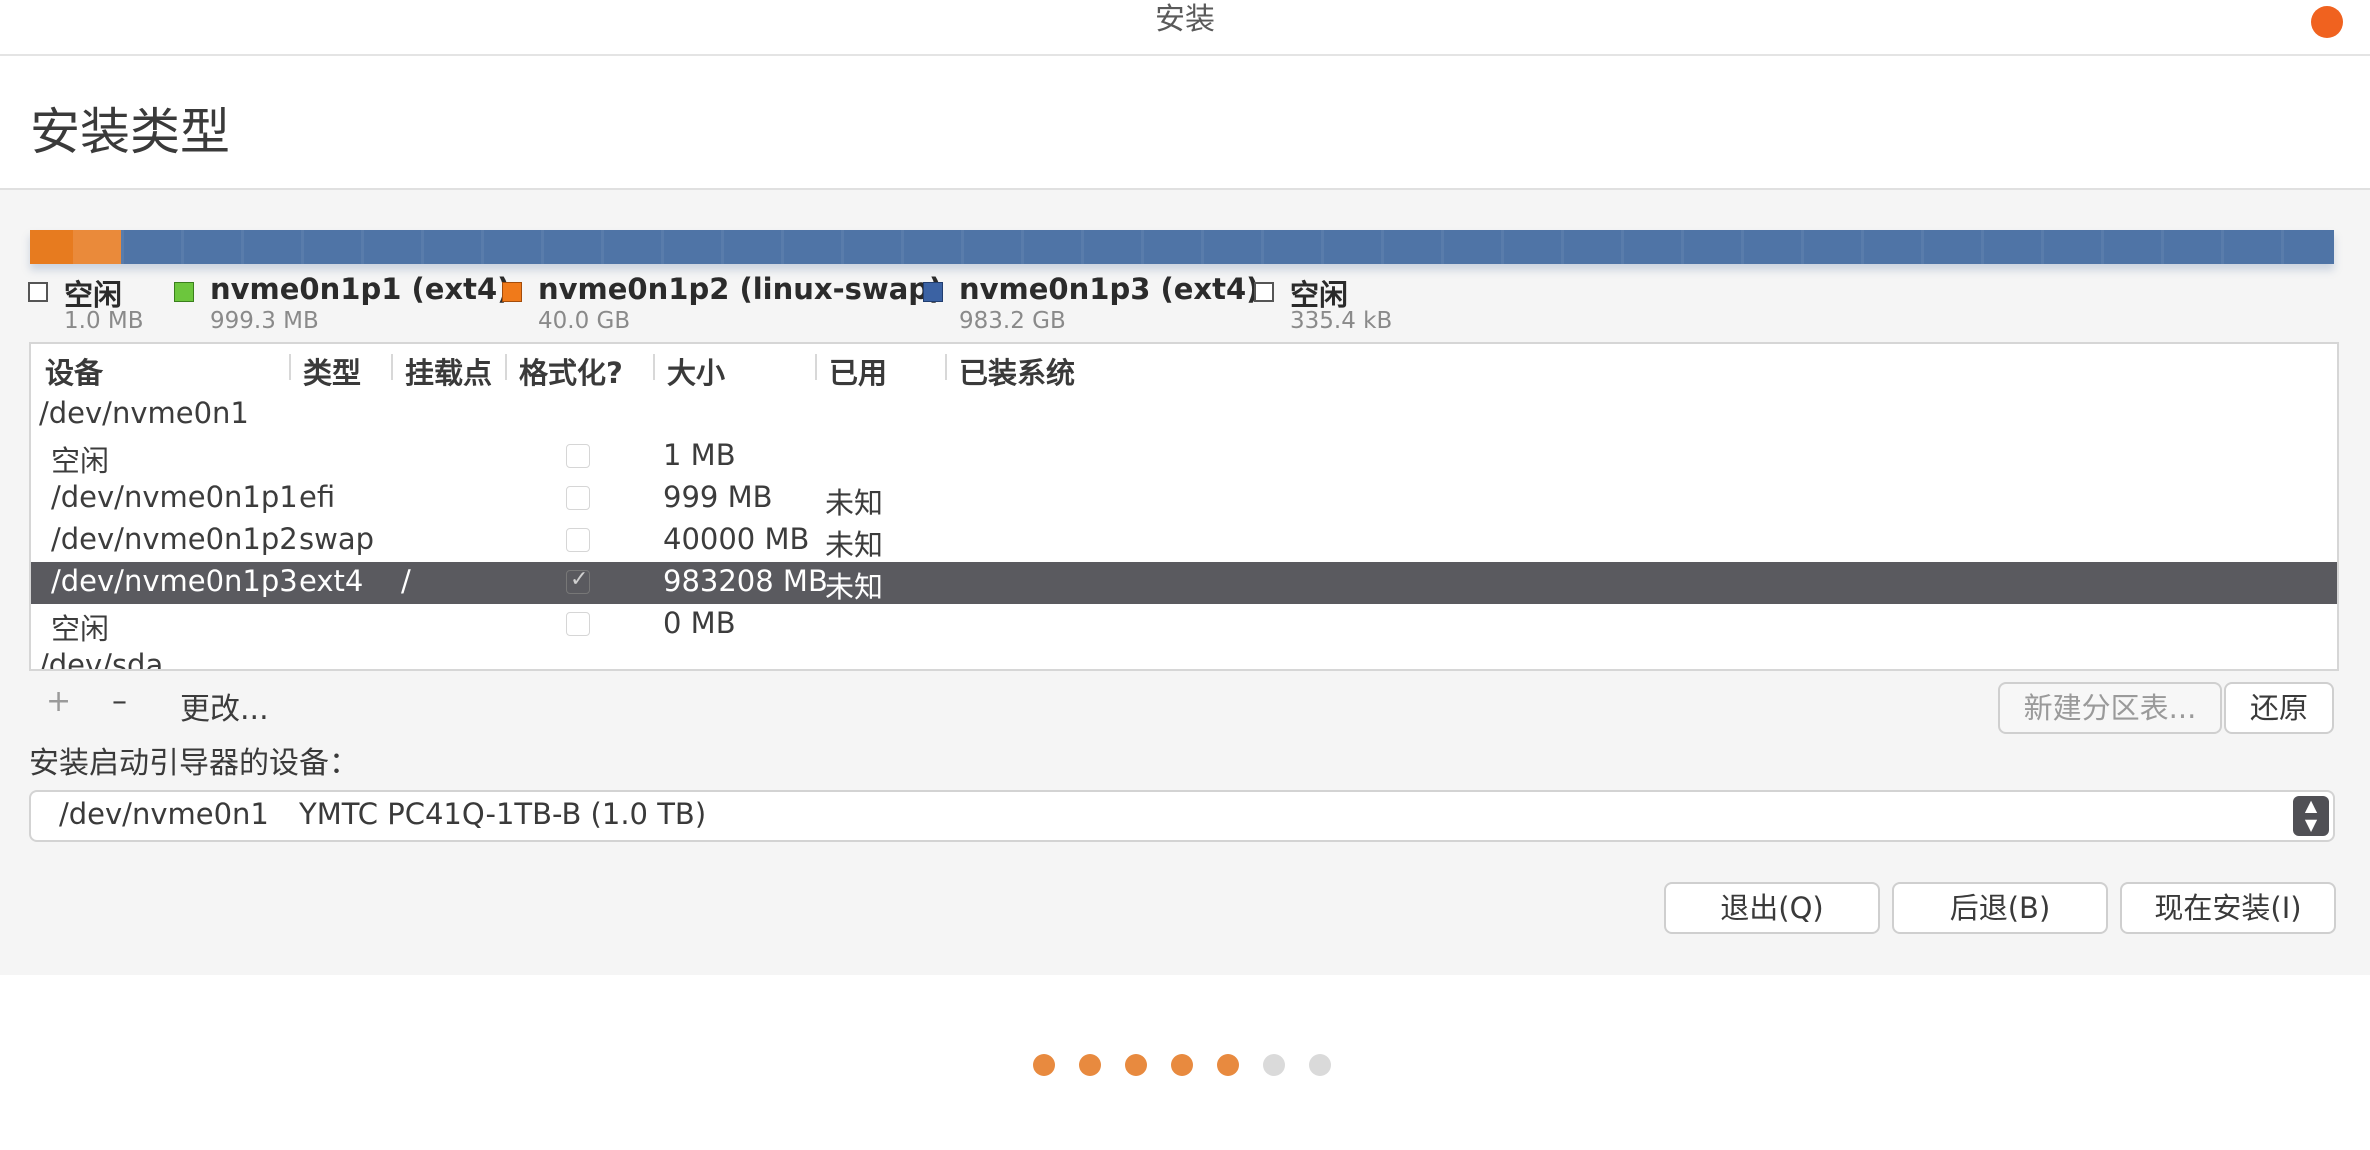  I want to click on install-now-button: 现在安装(I), so click(2228, 908).